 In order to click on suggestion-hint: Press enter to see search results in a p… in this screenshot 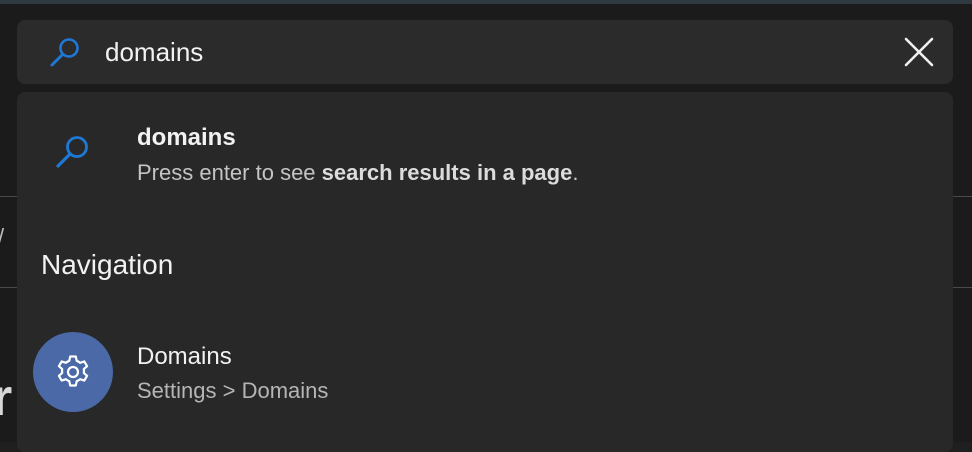, I will do `click(357, 173)`.